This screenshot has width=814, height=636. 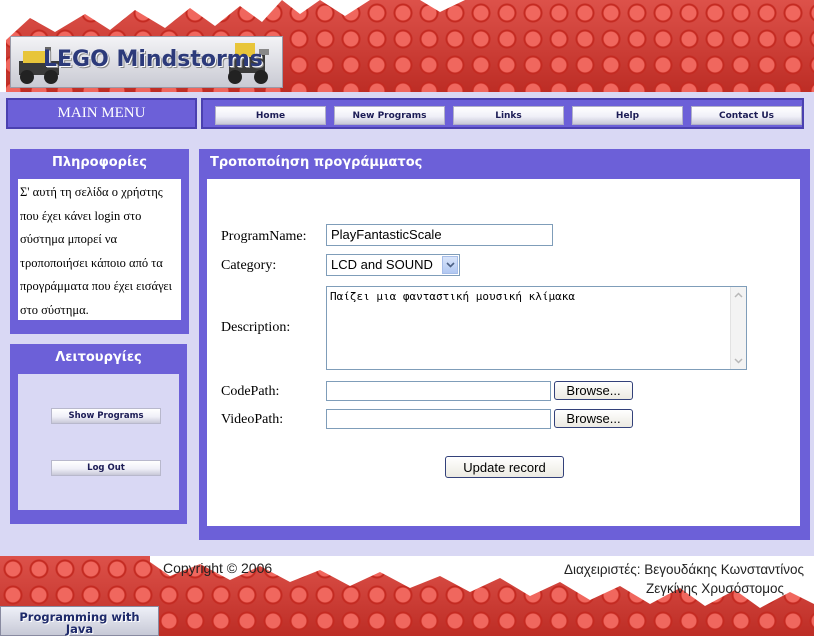 I want to click on nav-home-button: Home, so click(x=270, y=115).